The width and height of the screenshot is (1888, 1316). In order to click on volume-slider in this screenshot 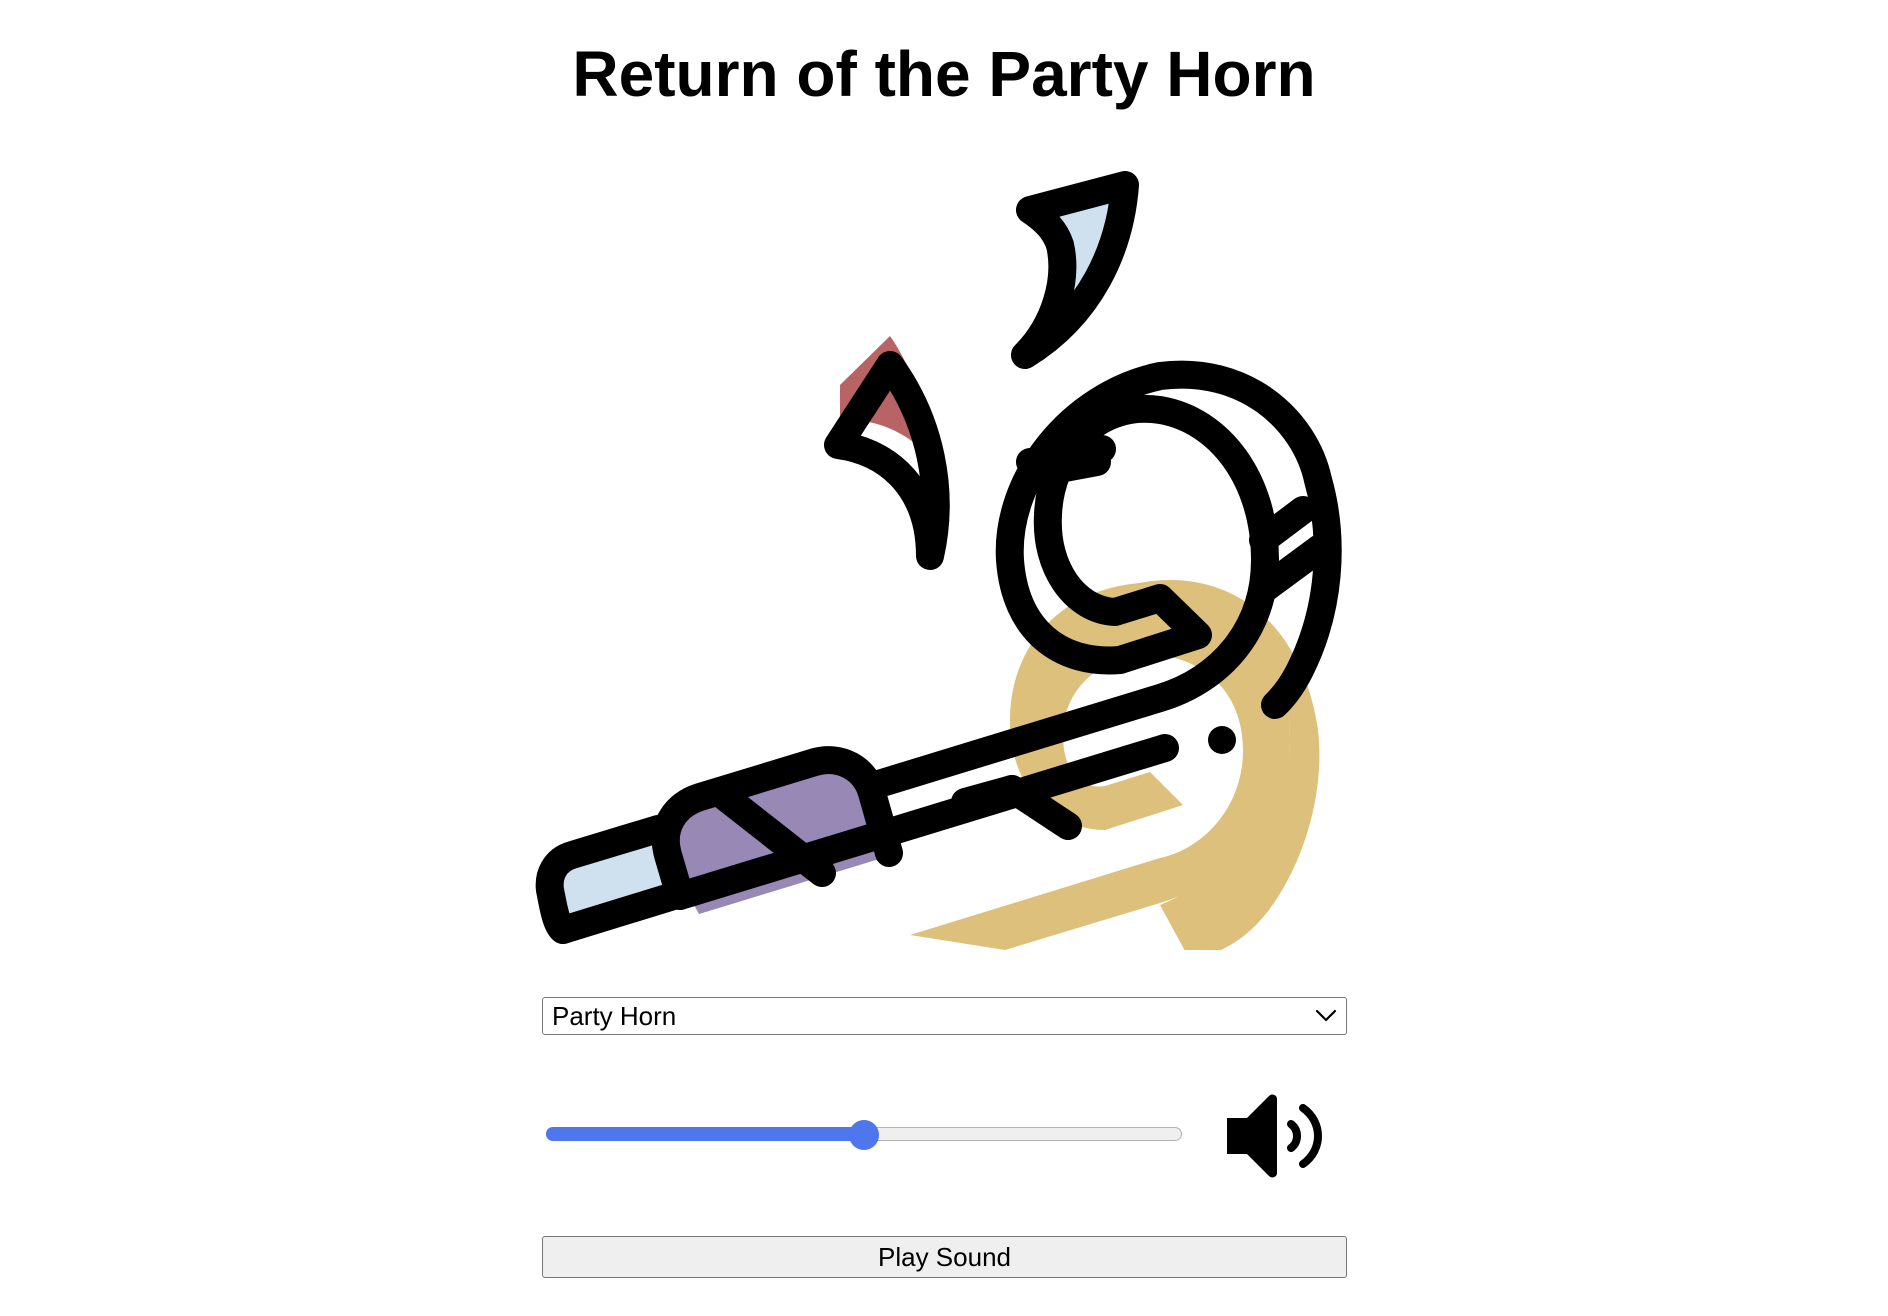, I will do `click(865, 1135)`.